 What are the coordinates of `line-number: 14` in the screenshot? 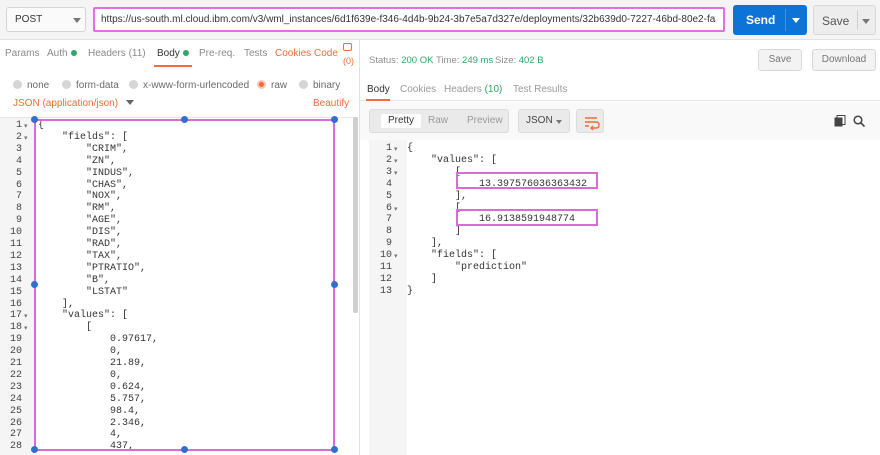 It's located at (15, 280).